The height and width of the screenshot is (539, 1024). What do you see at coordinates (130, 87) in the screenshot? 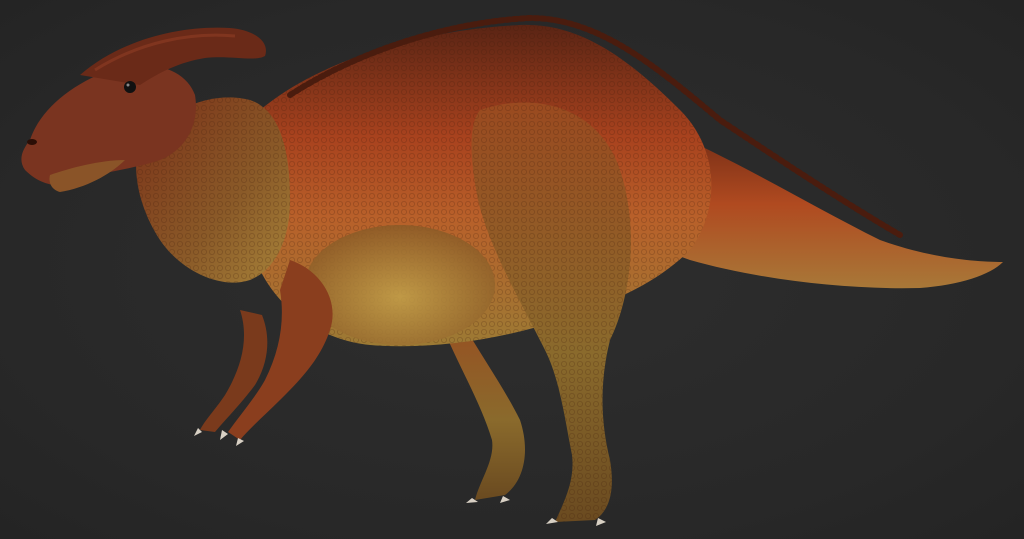
I see `dinosaur-eye` at bounding box center [130, 87].